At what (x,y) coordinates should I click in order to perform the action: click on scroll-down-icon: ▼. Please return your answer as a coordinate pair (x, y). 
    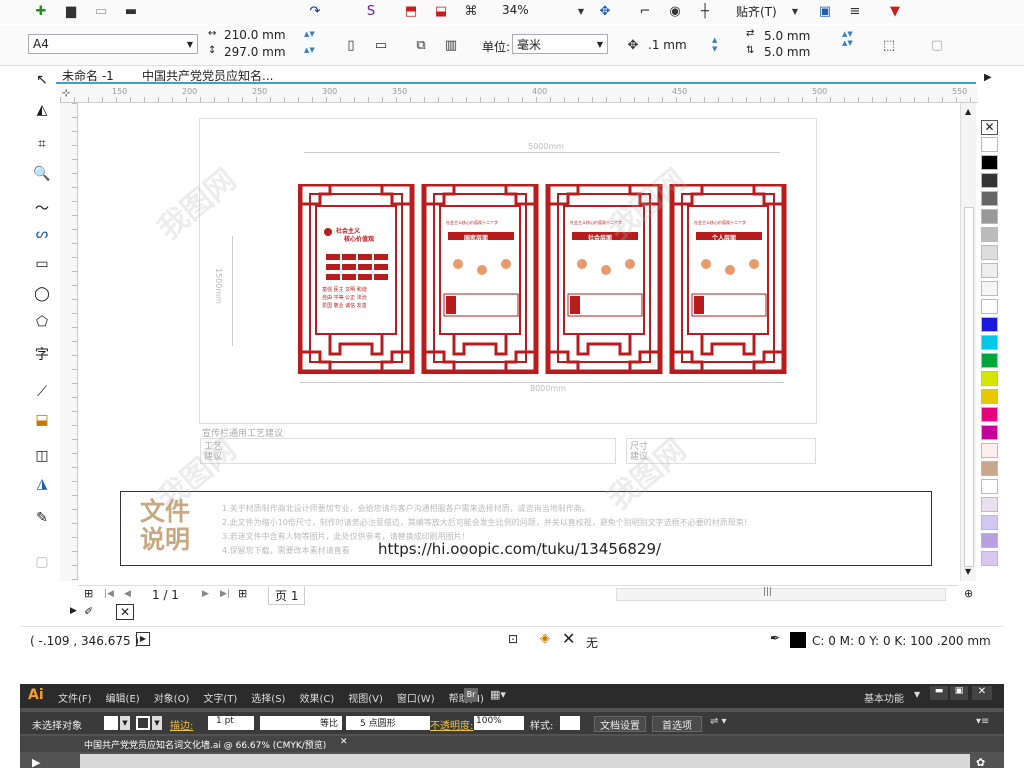
    Looking at the image, I should click on (968, 571).